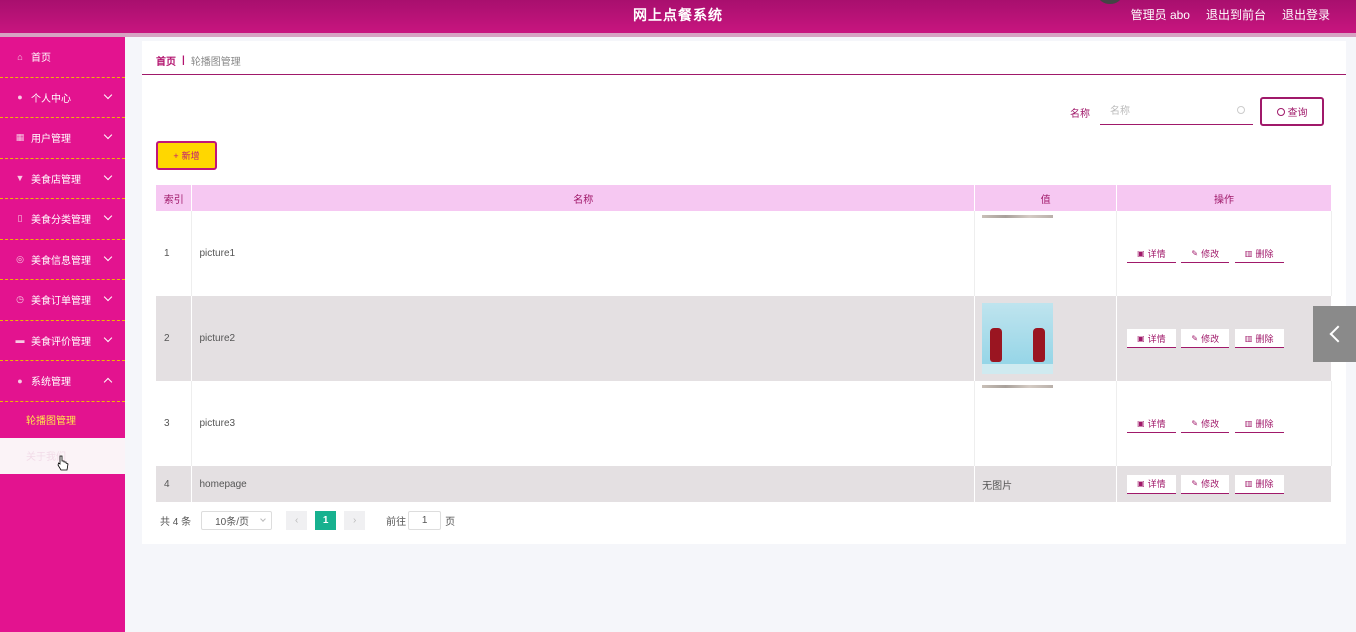  What do you see at coordinates (1297, 113) in the screenshot?
I see `query-button-label: 查询` at bounding box center [1297, 113].